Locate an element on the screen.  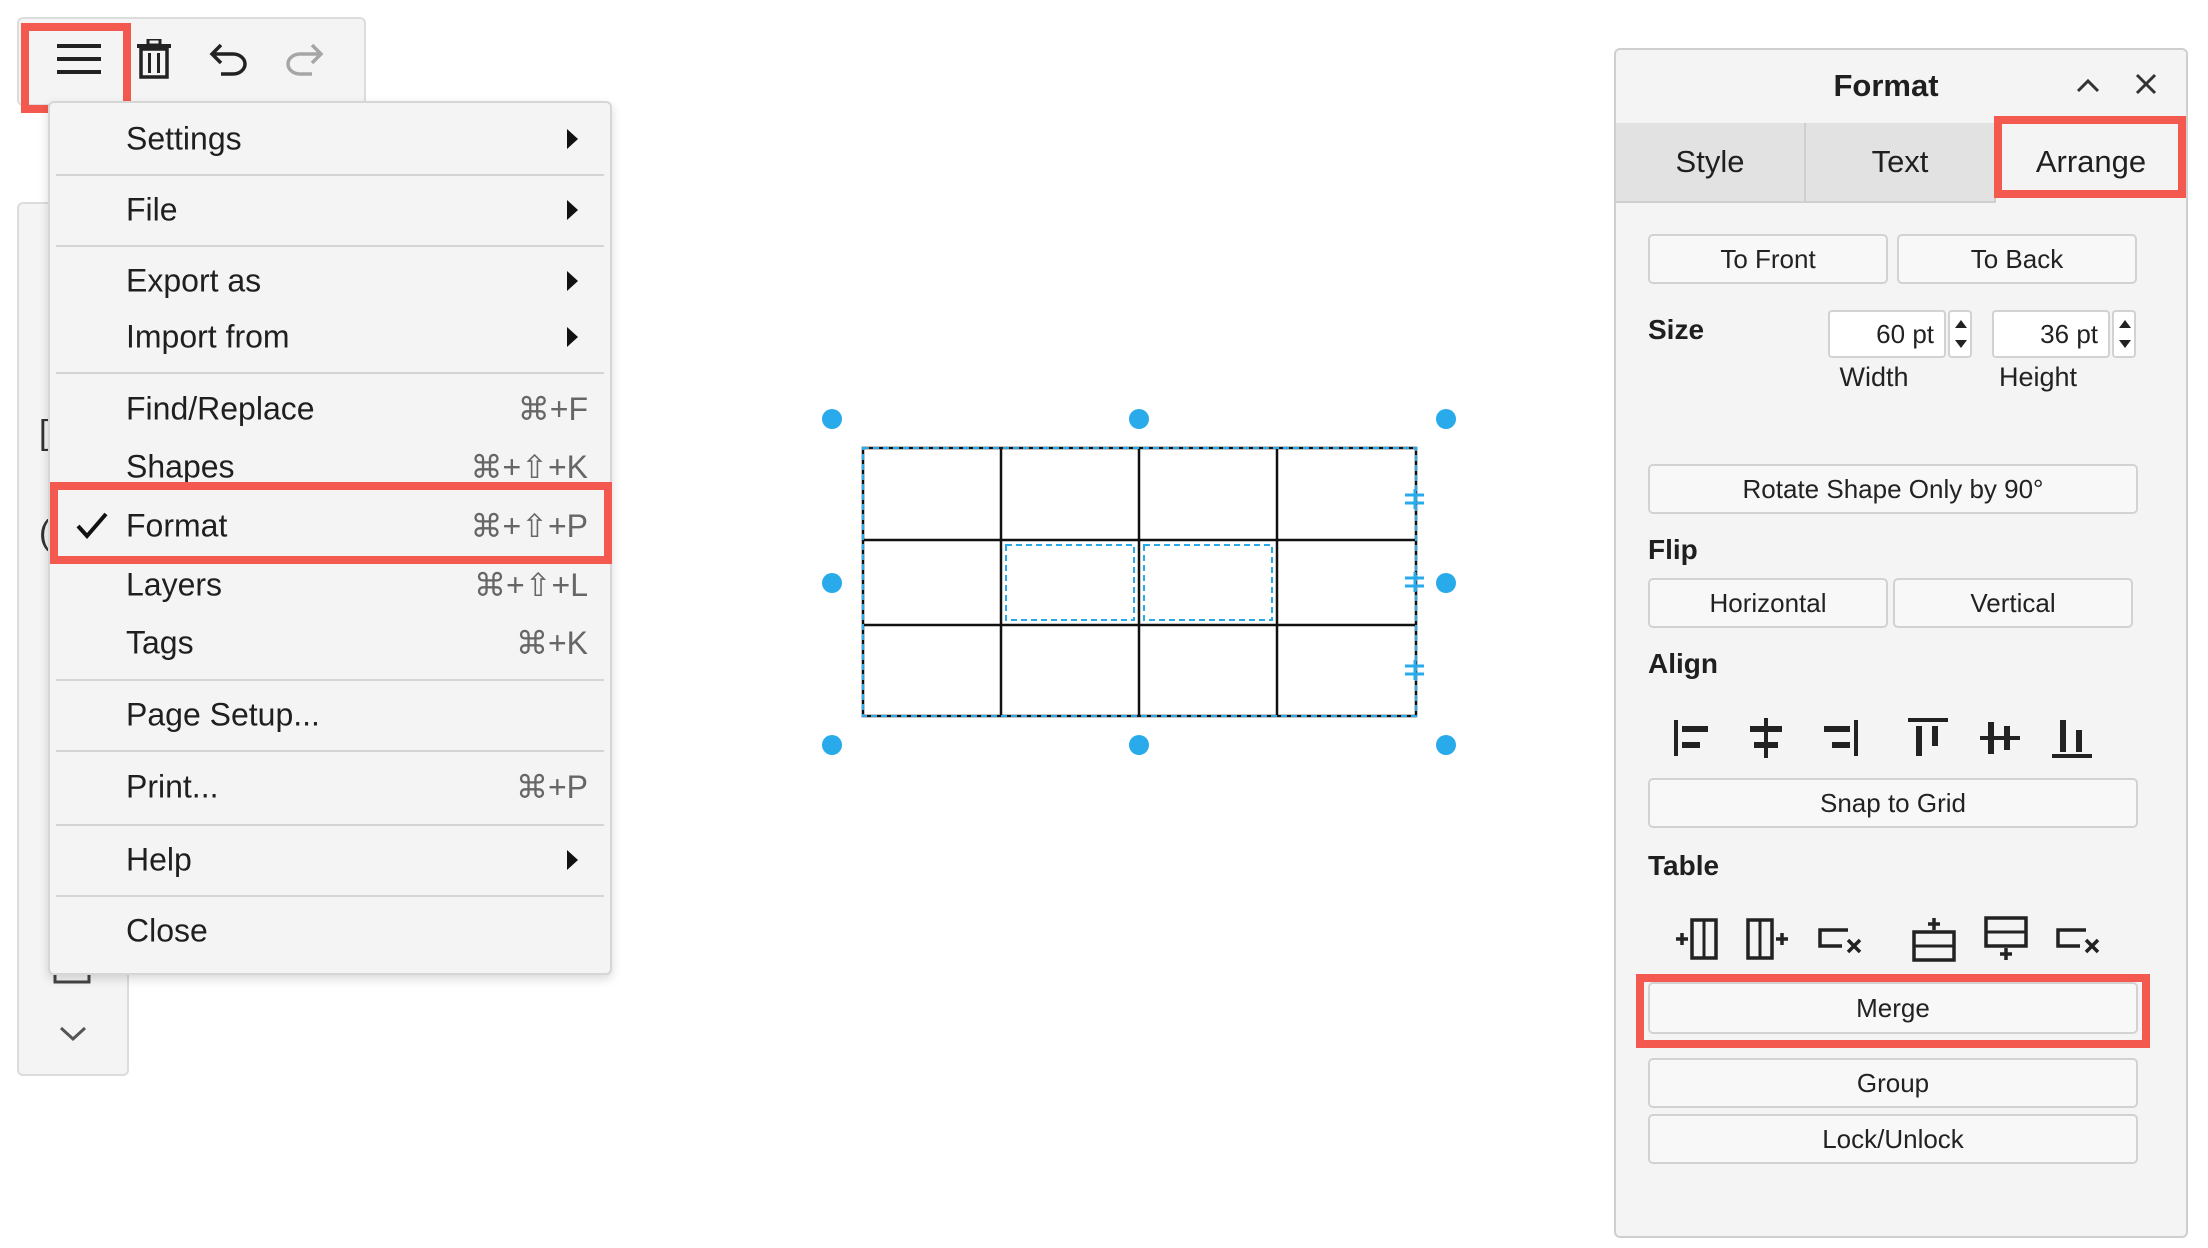
delete-button is located at coordinates (154, 59).